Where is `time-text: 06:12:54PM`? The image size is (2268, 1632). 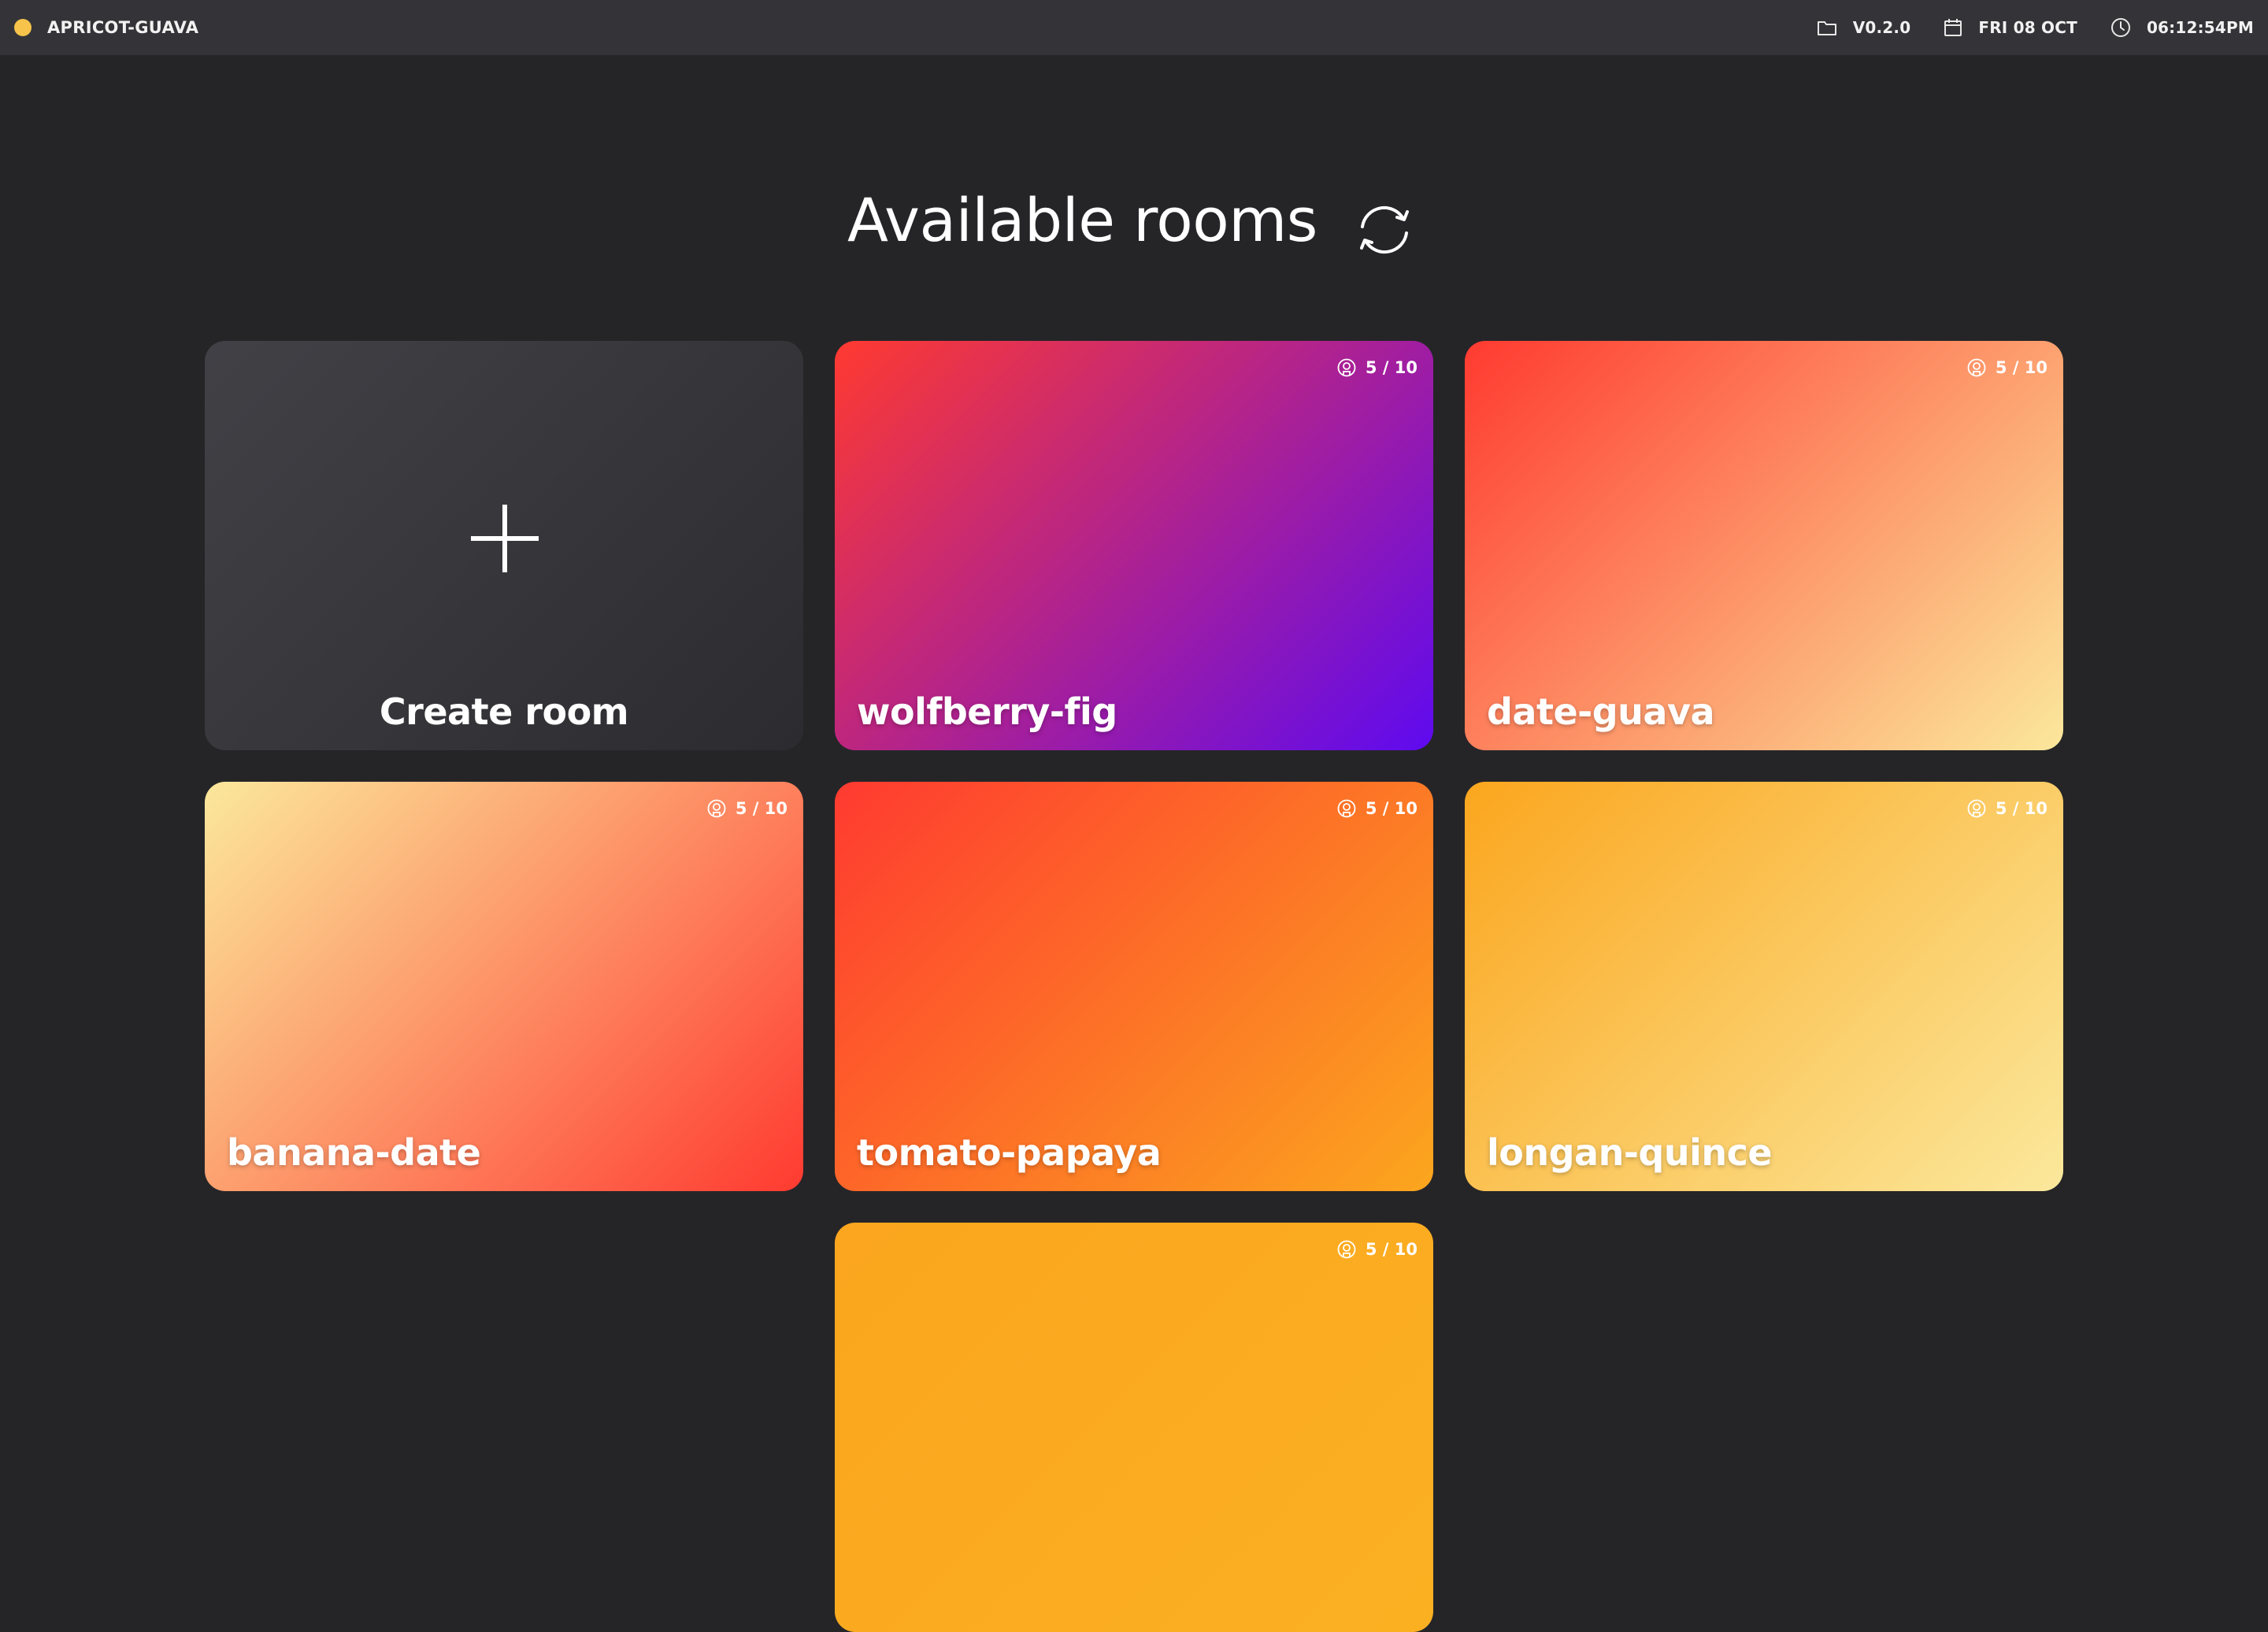 time-text: 06:12:54PM is located at coordinates (2200, 27).